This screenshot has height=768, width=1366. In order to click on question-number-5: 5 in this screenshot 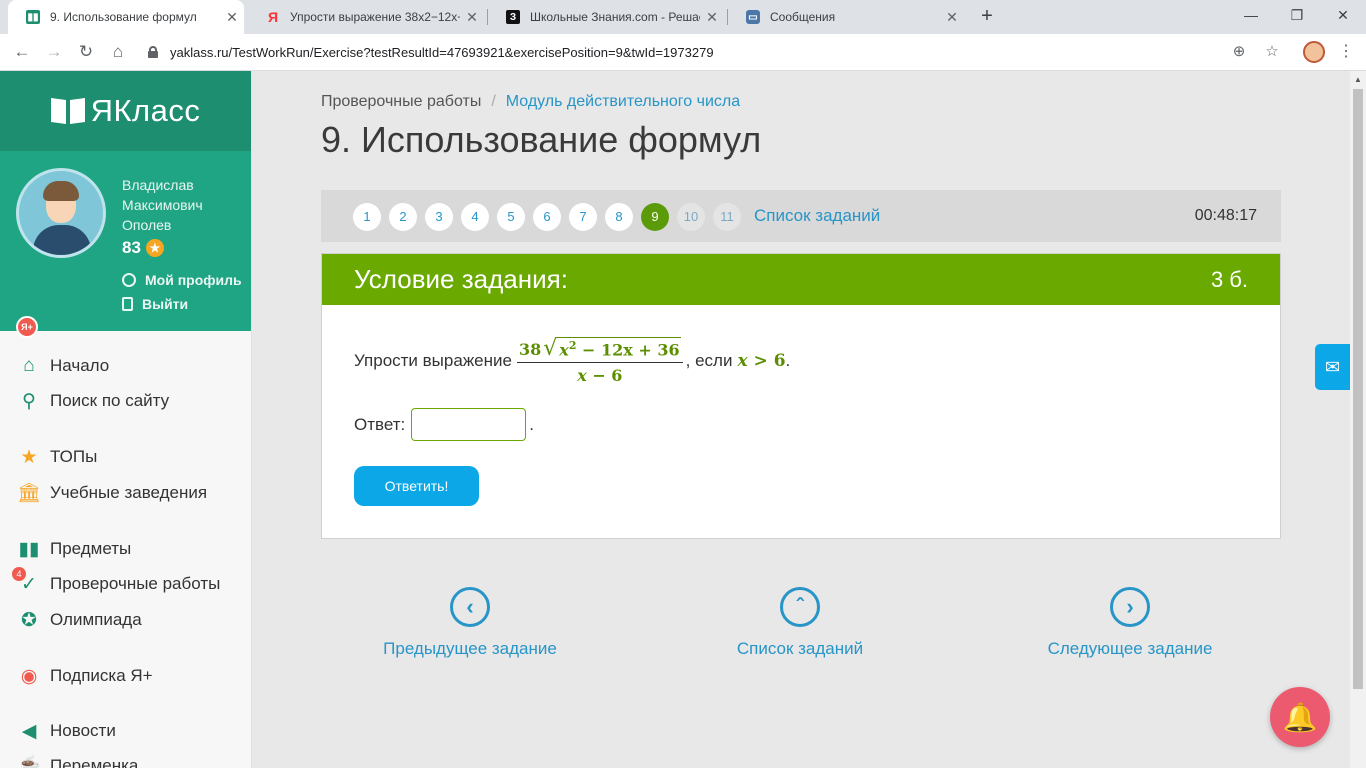, I will do `click(511, 217)`.